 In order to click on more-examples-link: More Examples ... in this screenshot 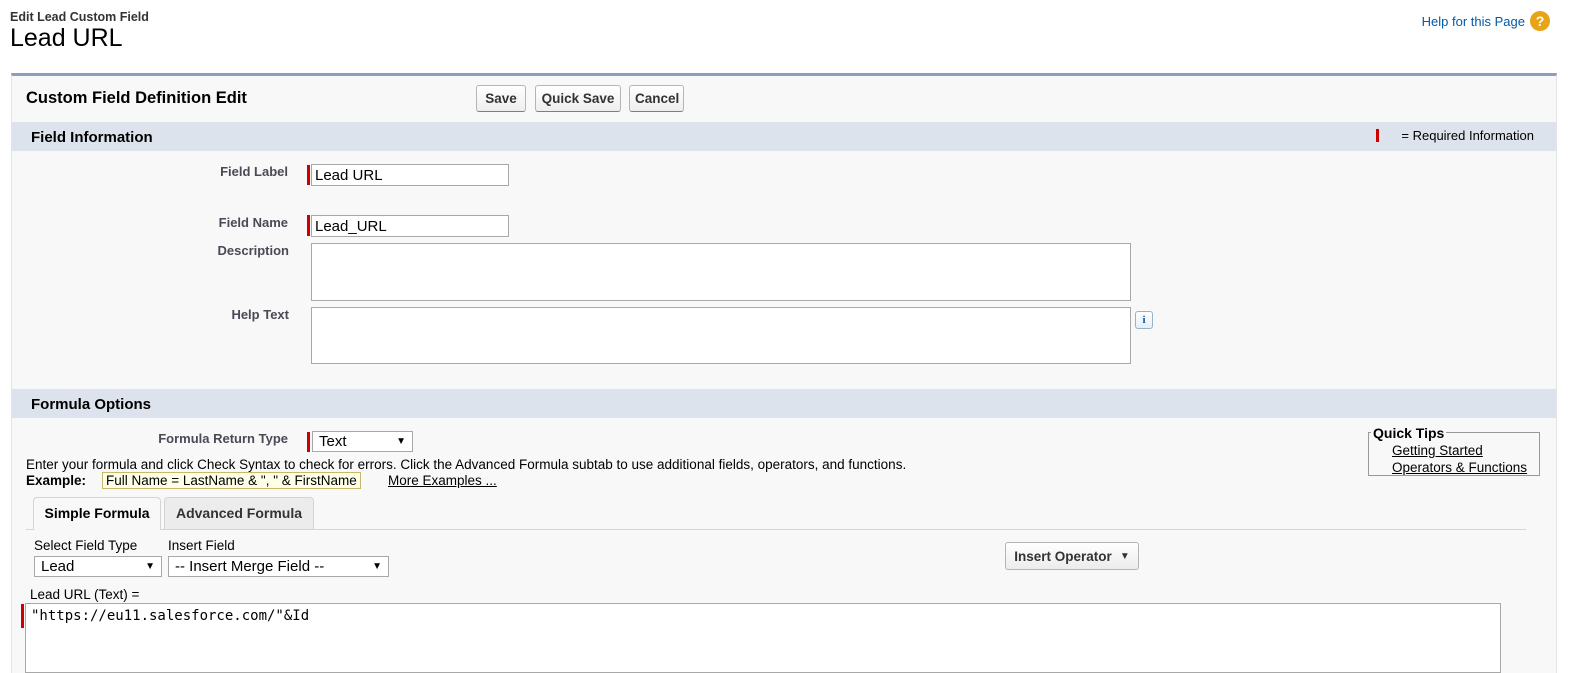, I will do `click(442, 480)`.